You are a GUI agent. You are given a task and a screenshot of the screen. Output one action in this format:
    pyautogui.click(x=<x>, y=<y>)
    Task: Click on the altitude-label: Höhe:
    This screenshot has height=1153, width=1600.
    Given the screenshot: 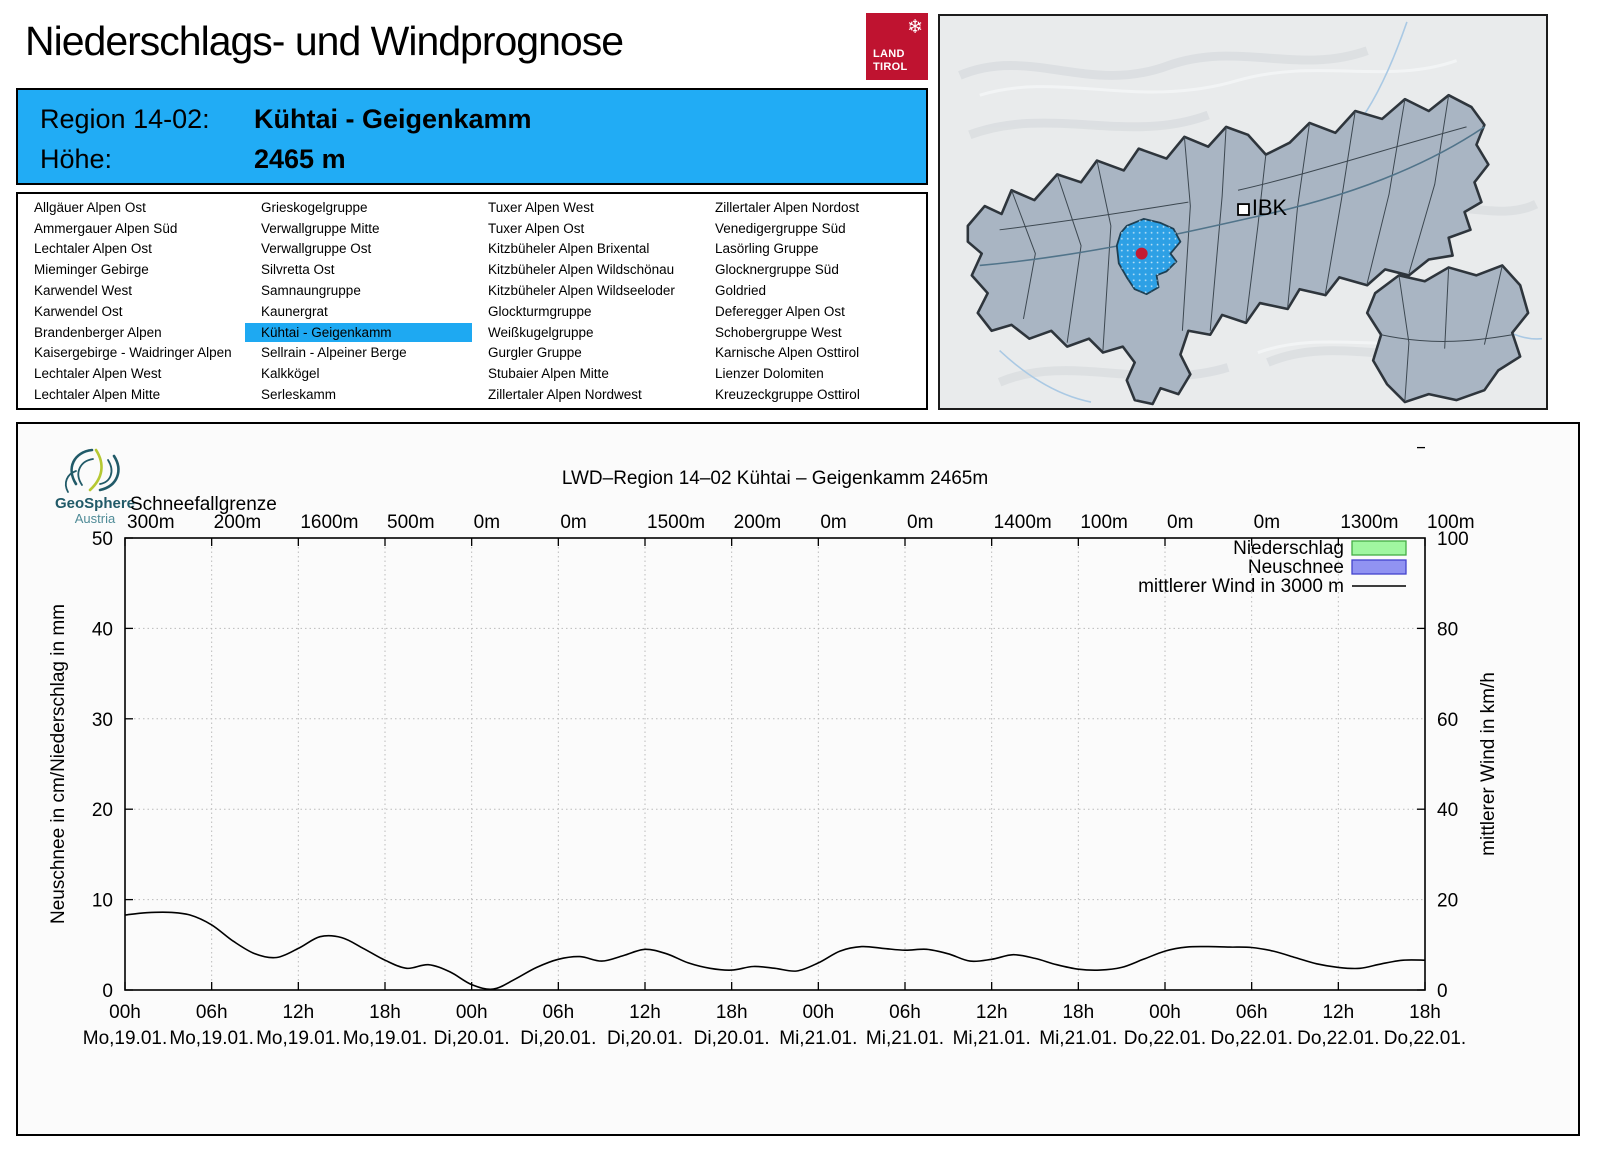 What is the action you would take?
    pyautogui.click(x=76, y=159)
    